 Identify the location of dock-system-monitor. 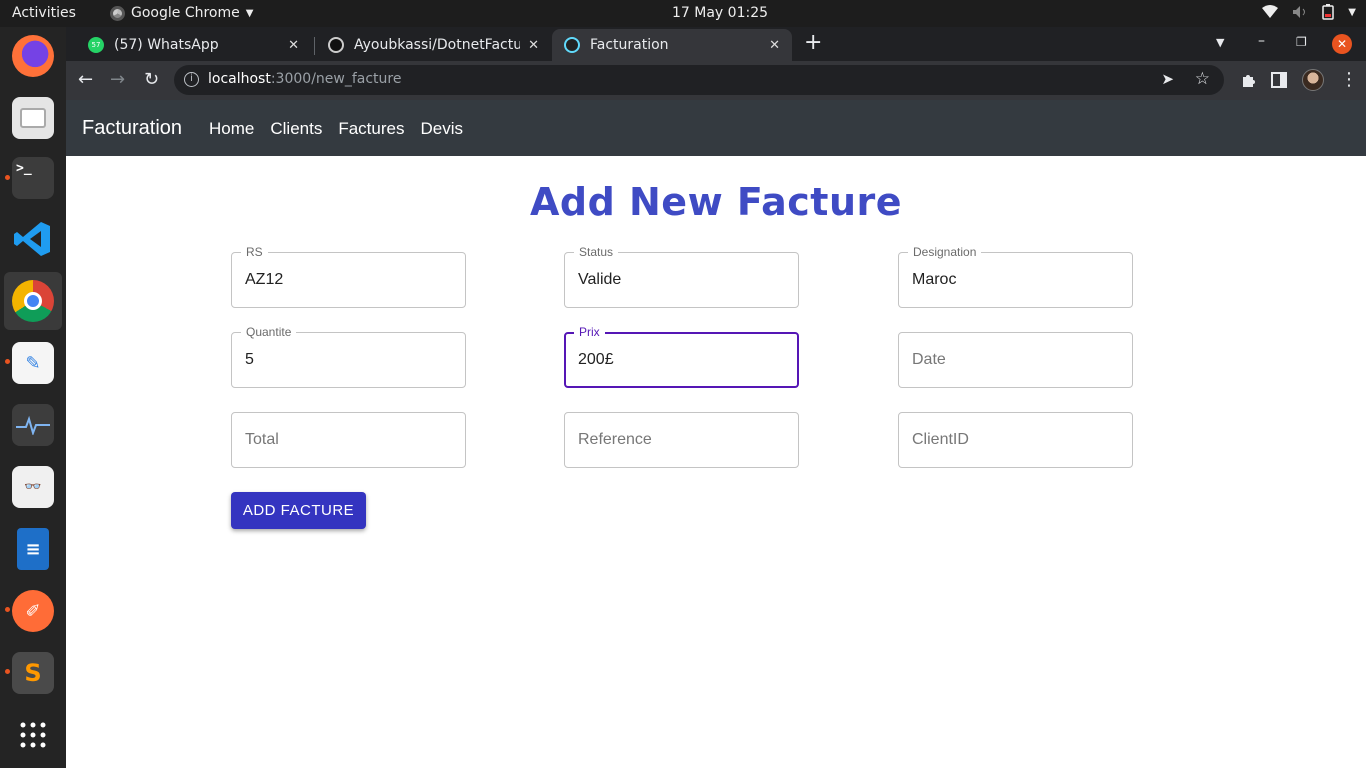
(33, 425).